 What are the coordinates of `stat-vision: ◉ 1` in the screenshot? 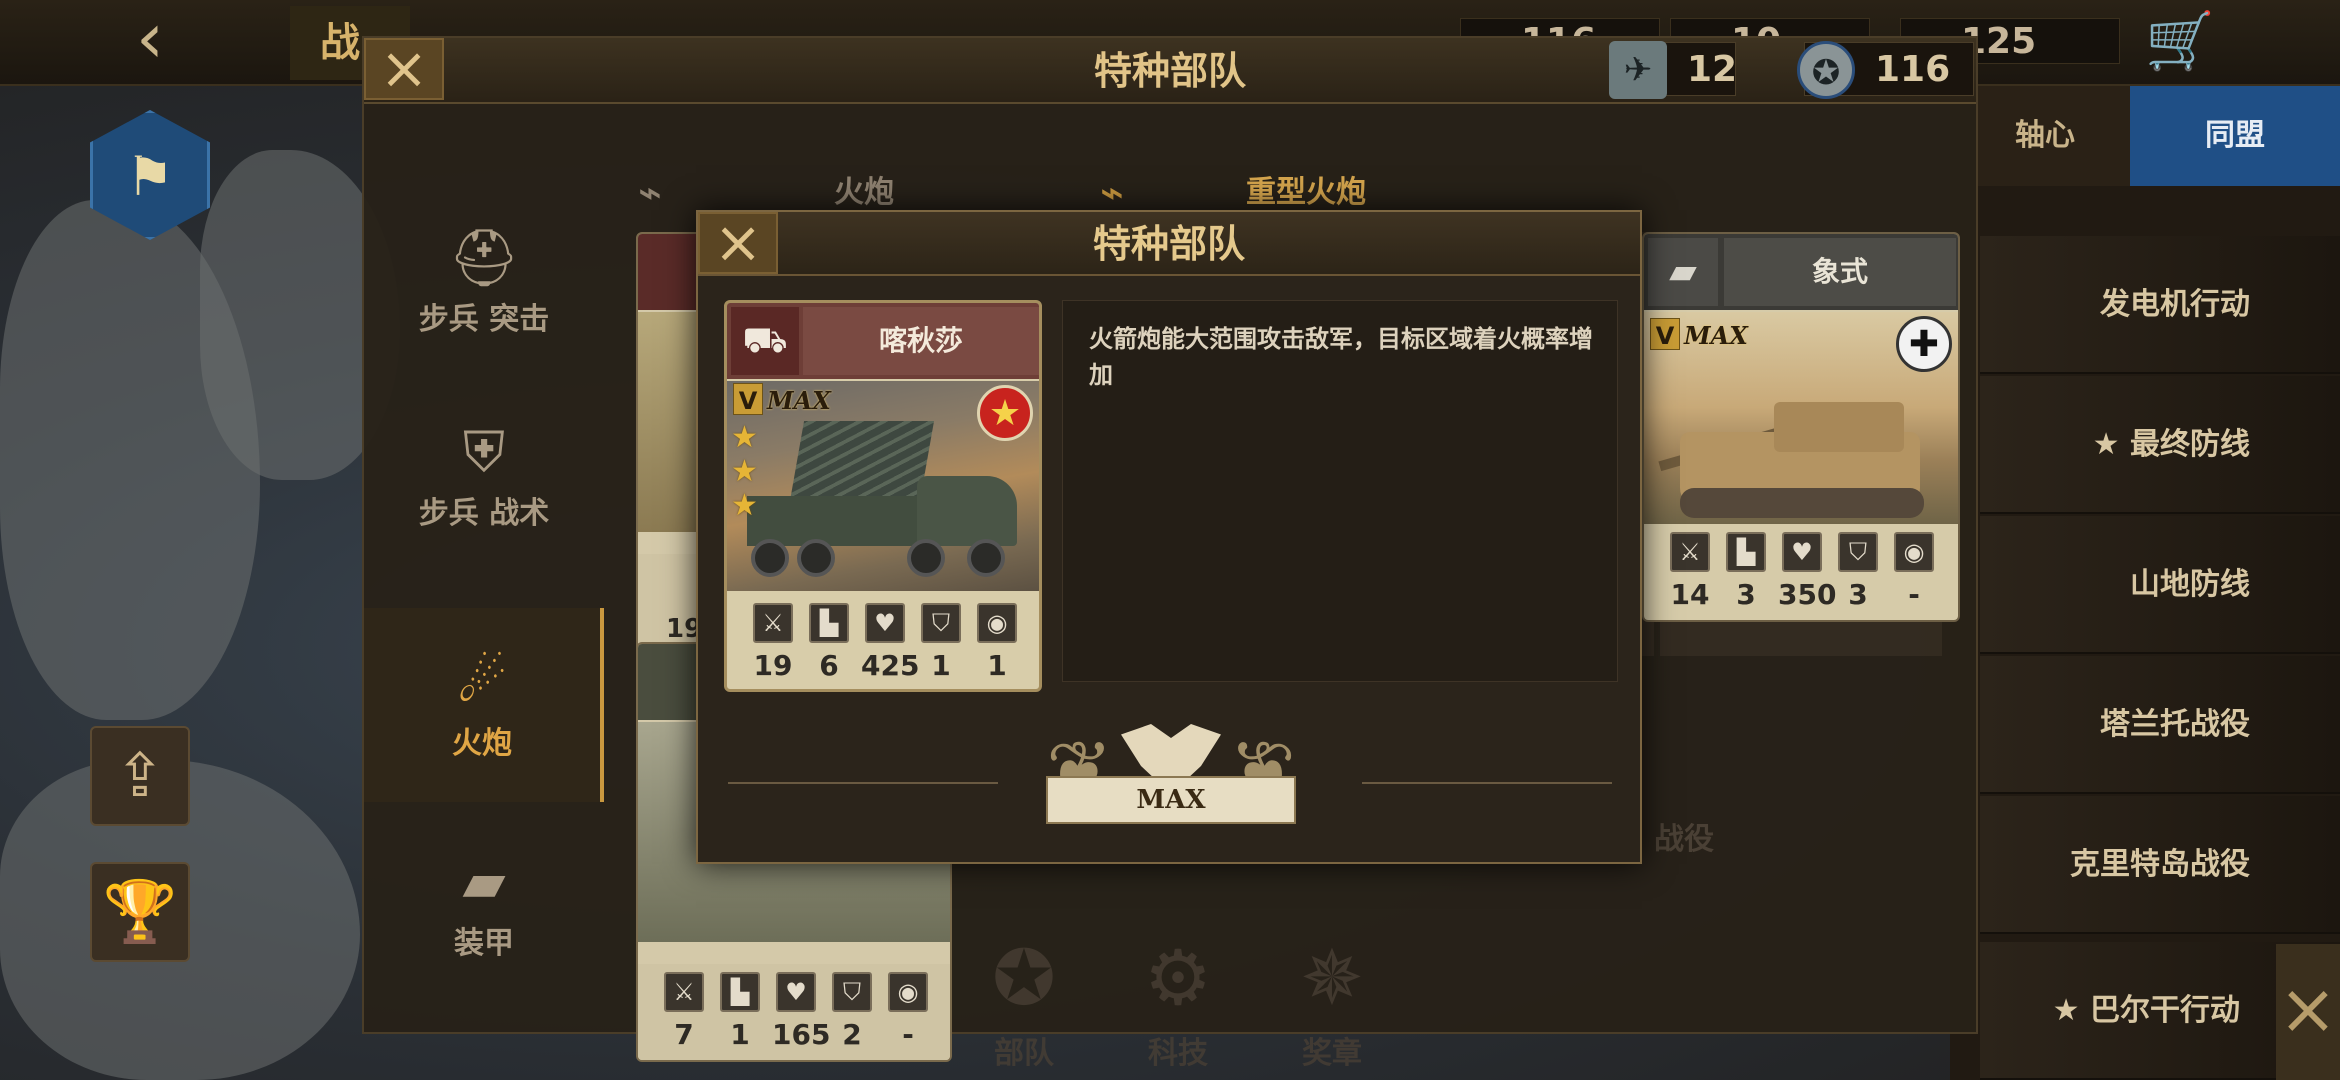 It's located at (997, 638).